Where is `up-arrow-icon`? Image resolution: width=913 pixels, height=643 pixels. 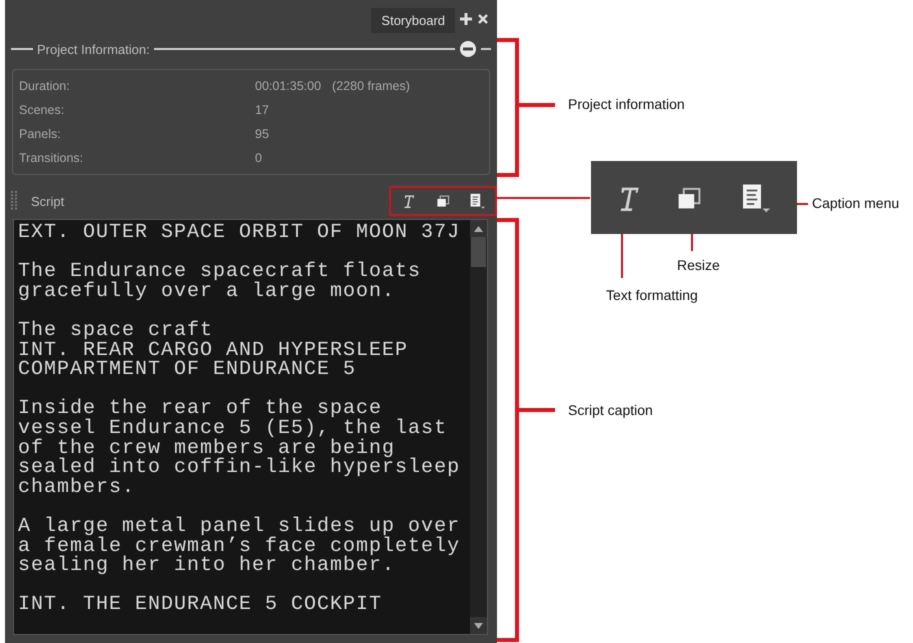 up-arrow-icon is located at coordinates (478, 229).